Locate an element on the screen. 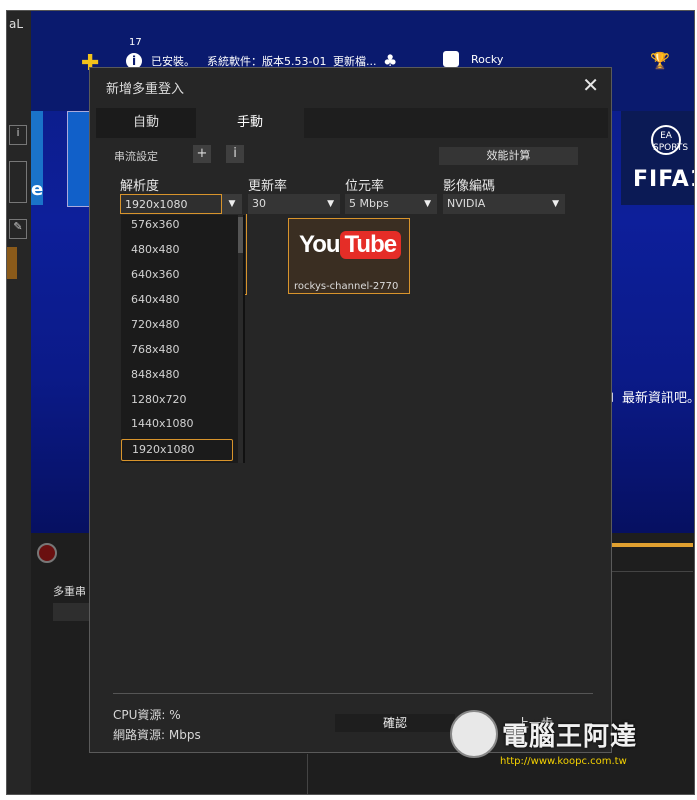 The width and height of the screenshot is (697, 800). mascot-face-icon is located at coordinates (474, 734).